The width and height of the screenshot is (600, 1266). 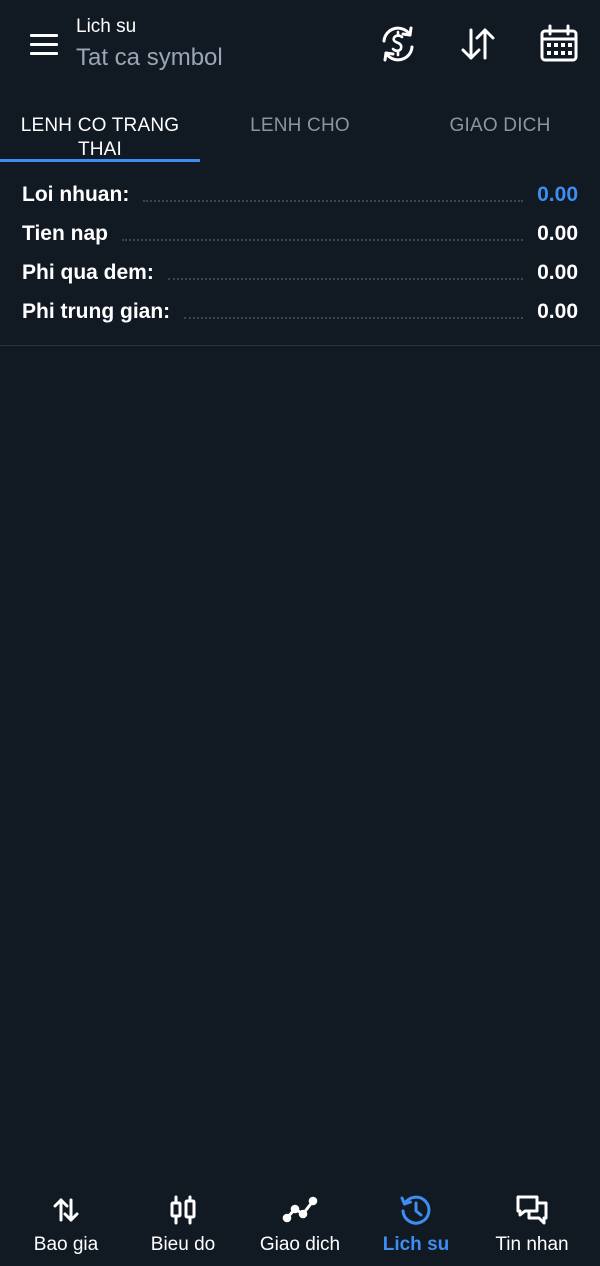 I want to click on summary-row-profit: Loi nhuan: 0.00, so click(x=300, y=194).